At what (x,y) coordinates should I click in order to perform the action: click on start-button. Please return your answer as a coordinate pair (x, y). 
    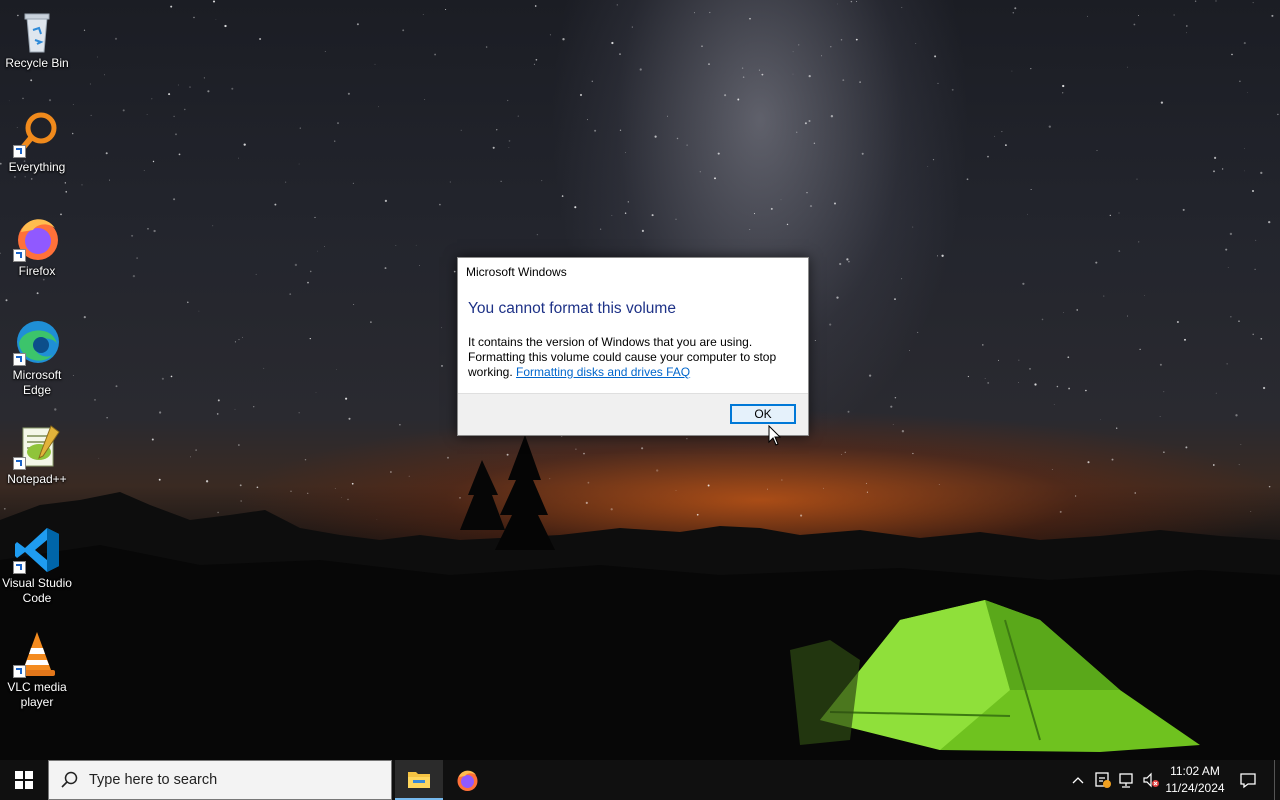
    Looking at the image, I should click on (24, 780).